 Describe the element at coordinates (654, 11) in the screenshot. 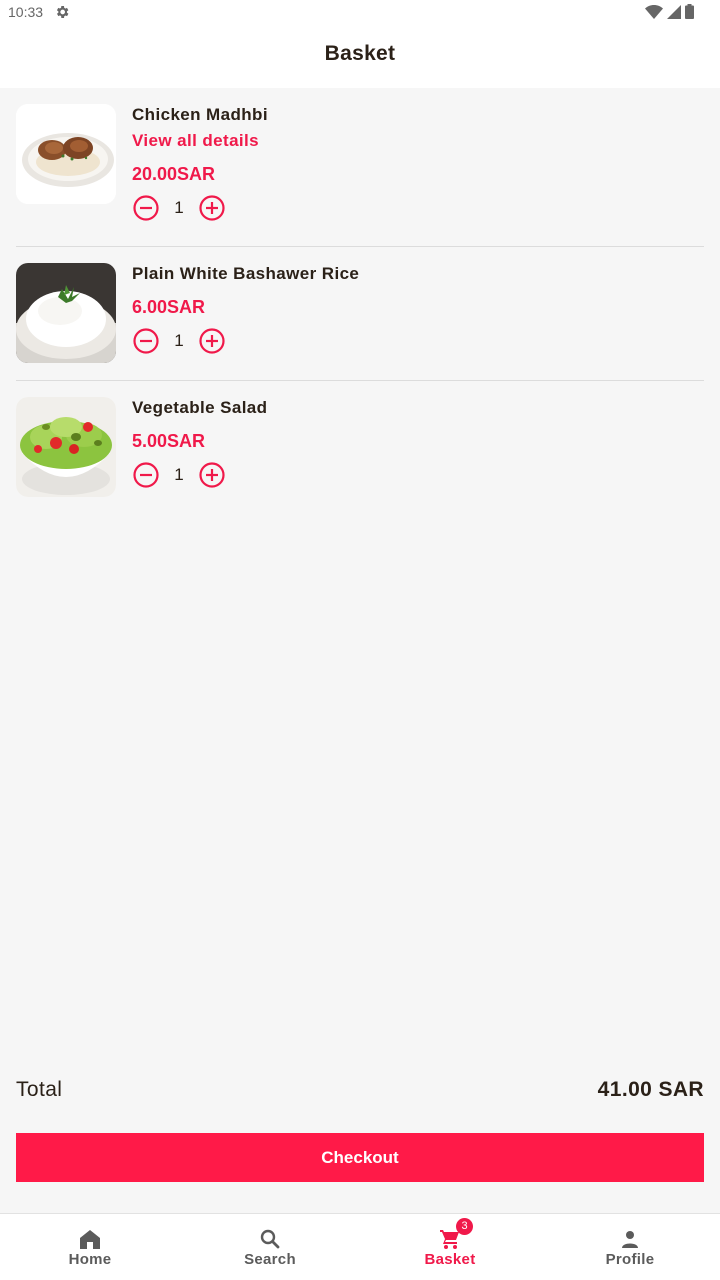

I see `wifi-icon` at that location.